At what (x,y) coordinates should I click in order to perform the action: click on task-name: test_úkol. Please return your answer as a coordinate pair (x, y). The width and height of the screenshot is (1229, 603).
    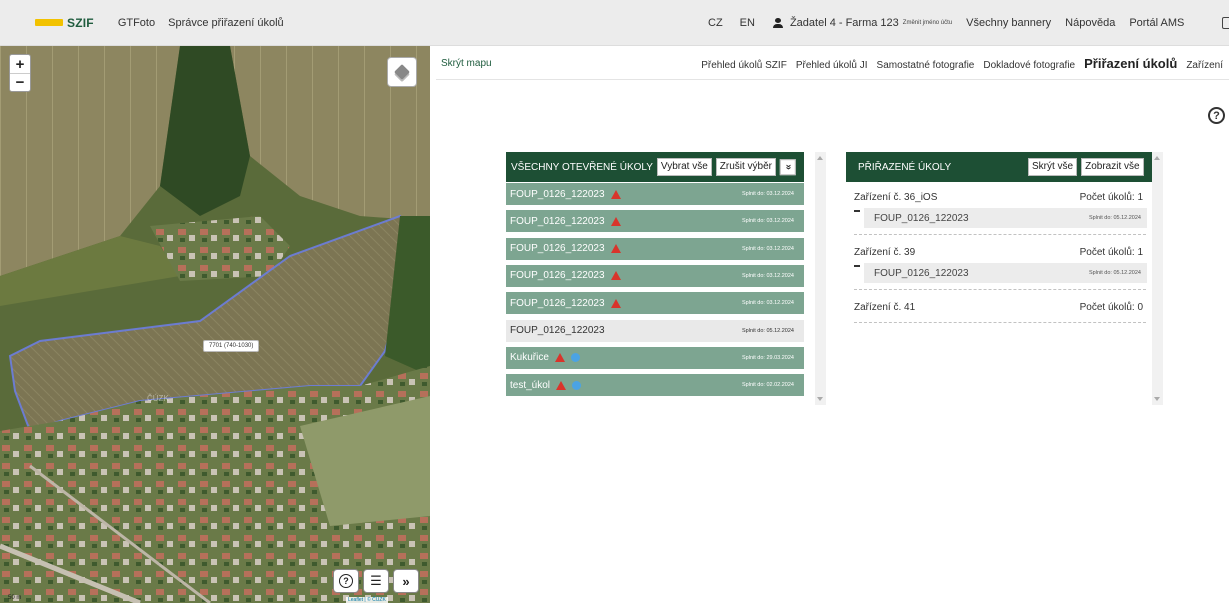
    Looking at the image, I should click on (530, 385).